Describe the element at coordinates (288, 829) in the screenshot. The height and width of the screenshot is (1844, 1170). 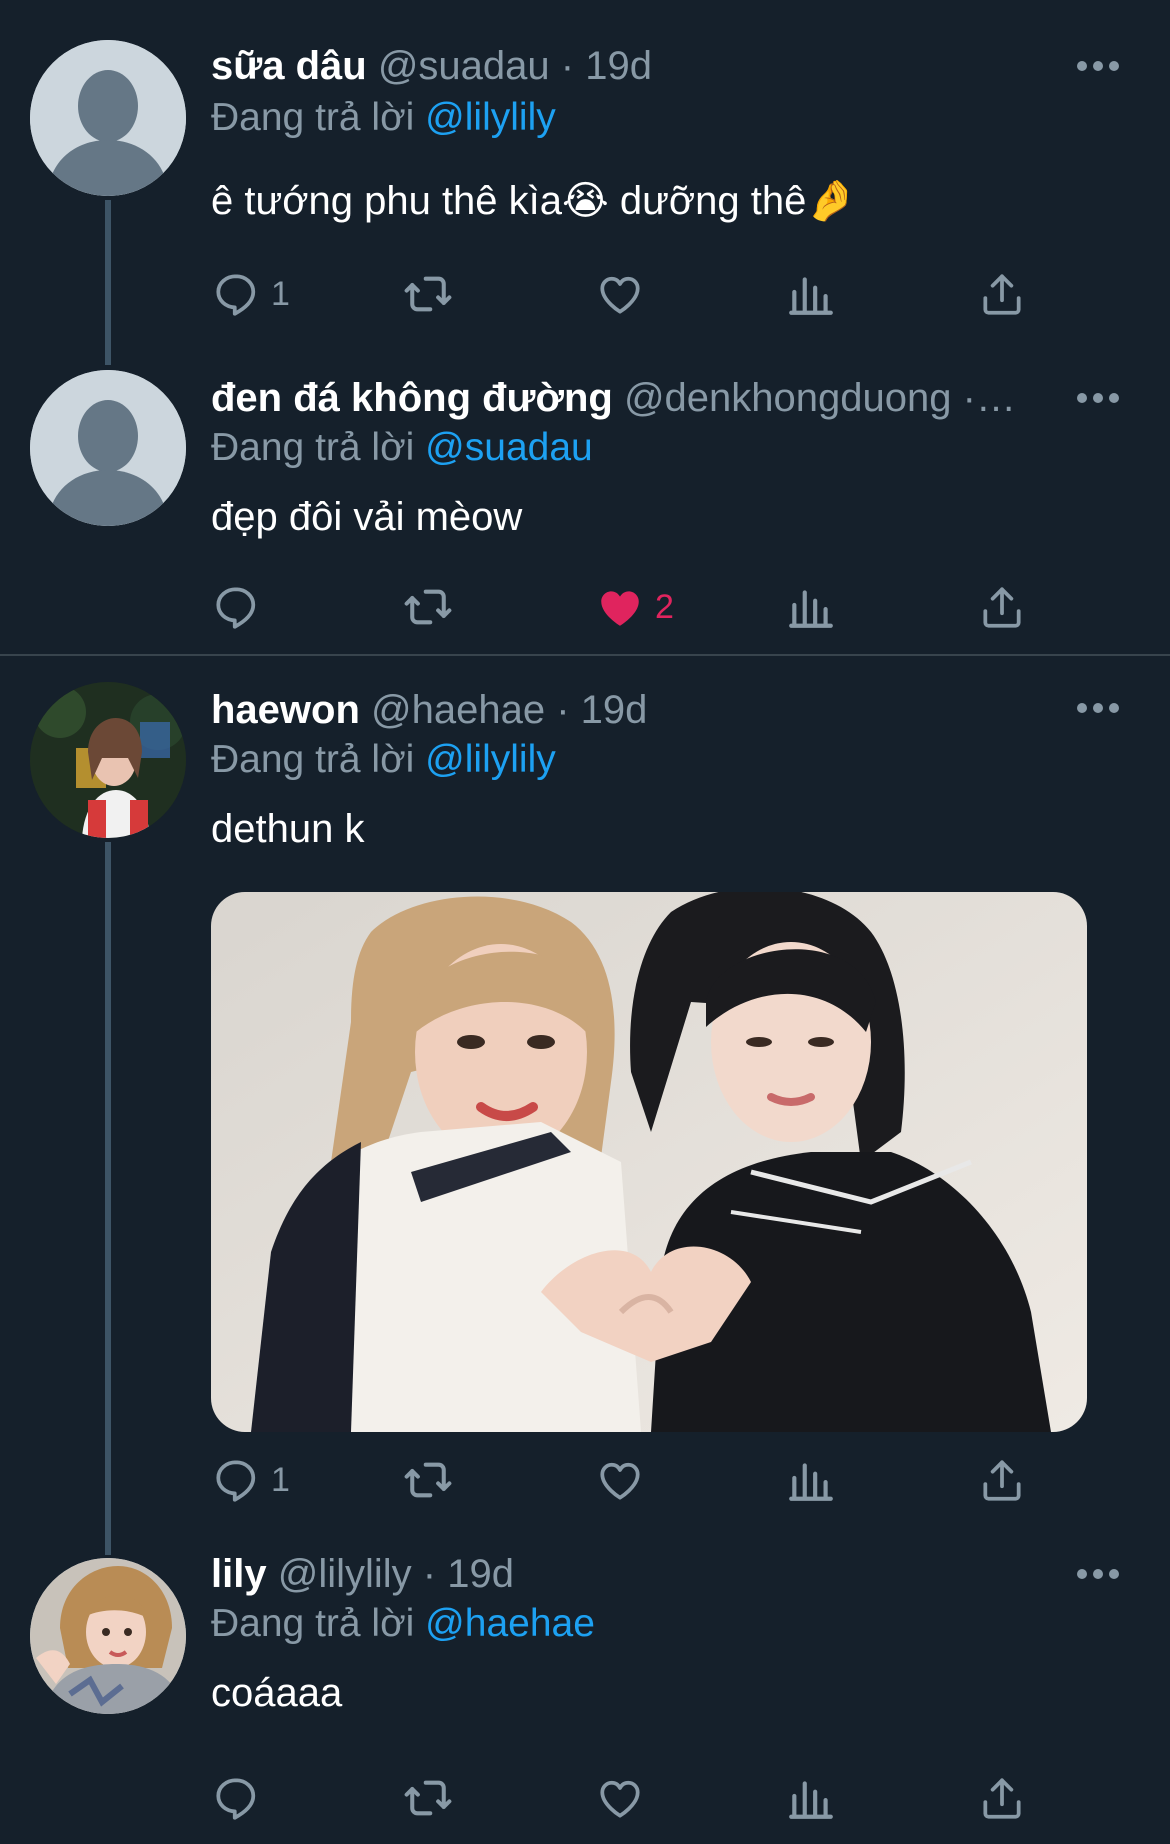
I see `tweet-text: dethun k` at that location.